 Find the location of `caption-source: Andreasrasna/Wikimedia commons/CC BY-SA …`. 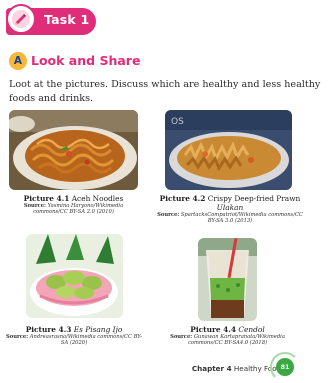

caption-source: Andreasrasna/Wikimedia commons/CC BY-SA … is located at coordinates (85, 340).